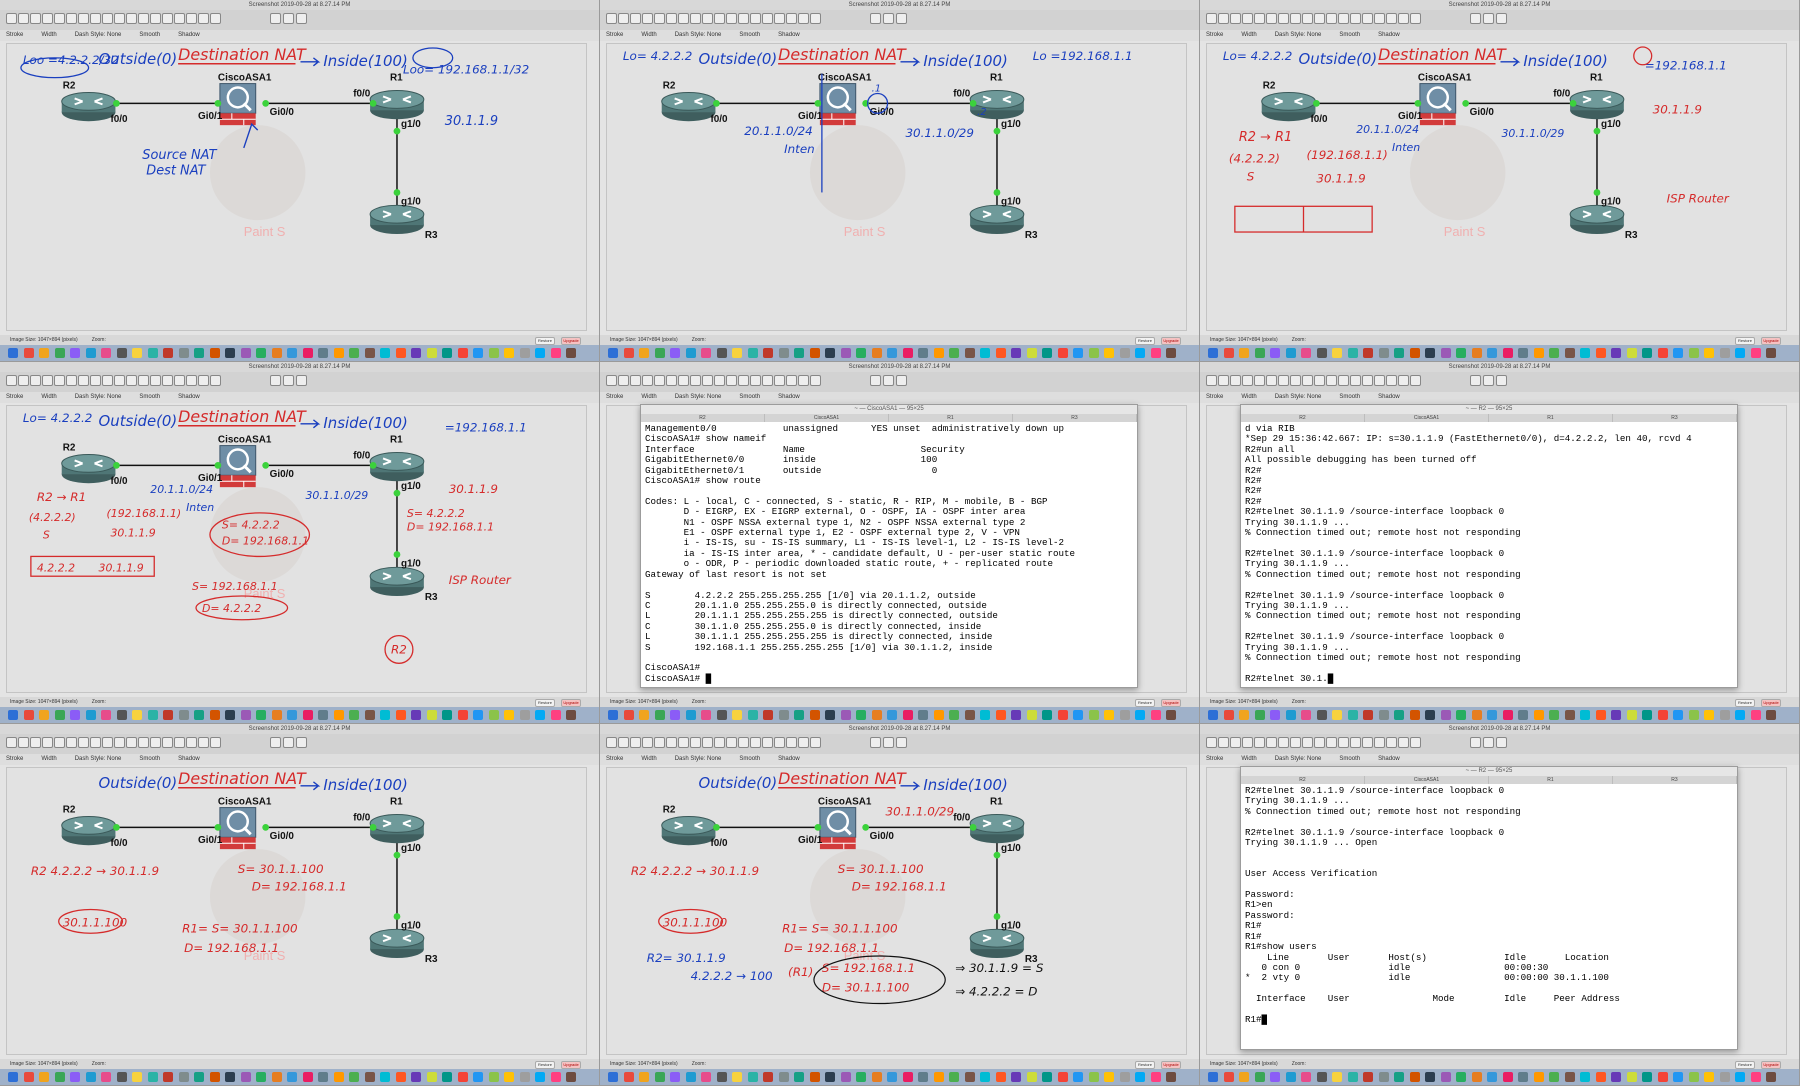 The image size is (1800, 1086). What do you see at coordinates (803, 18) in the screenshot?
I see `picker-icon` at bounding box center [803, 18].